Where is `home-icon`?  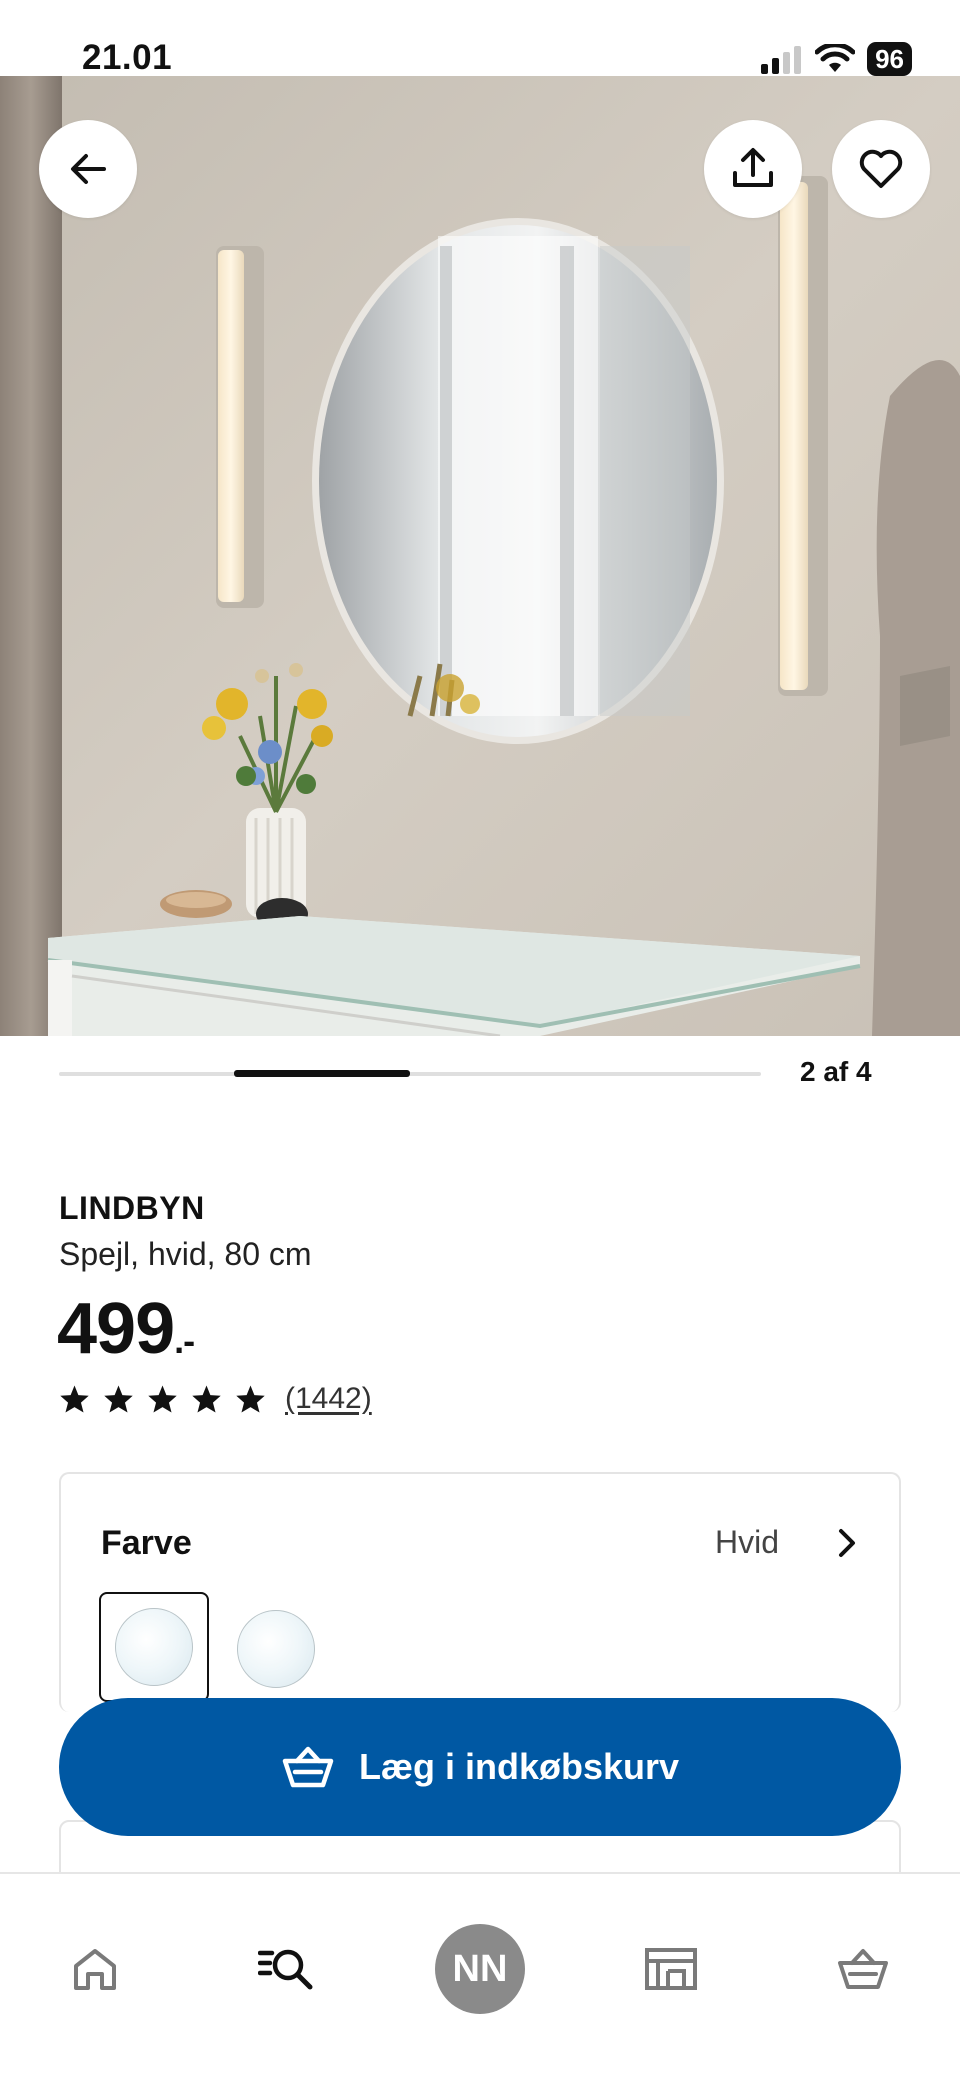 home-icon is located at coordinates (95, 1969).